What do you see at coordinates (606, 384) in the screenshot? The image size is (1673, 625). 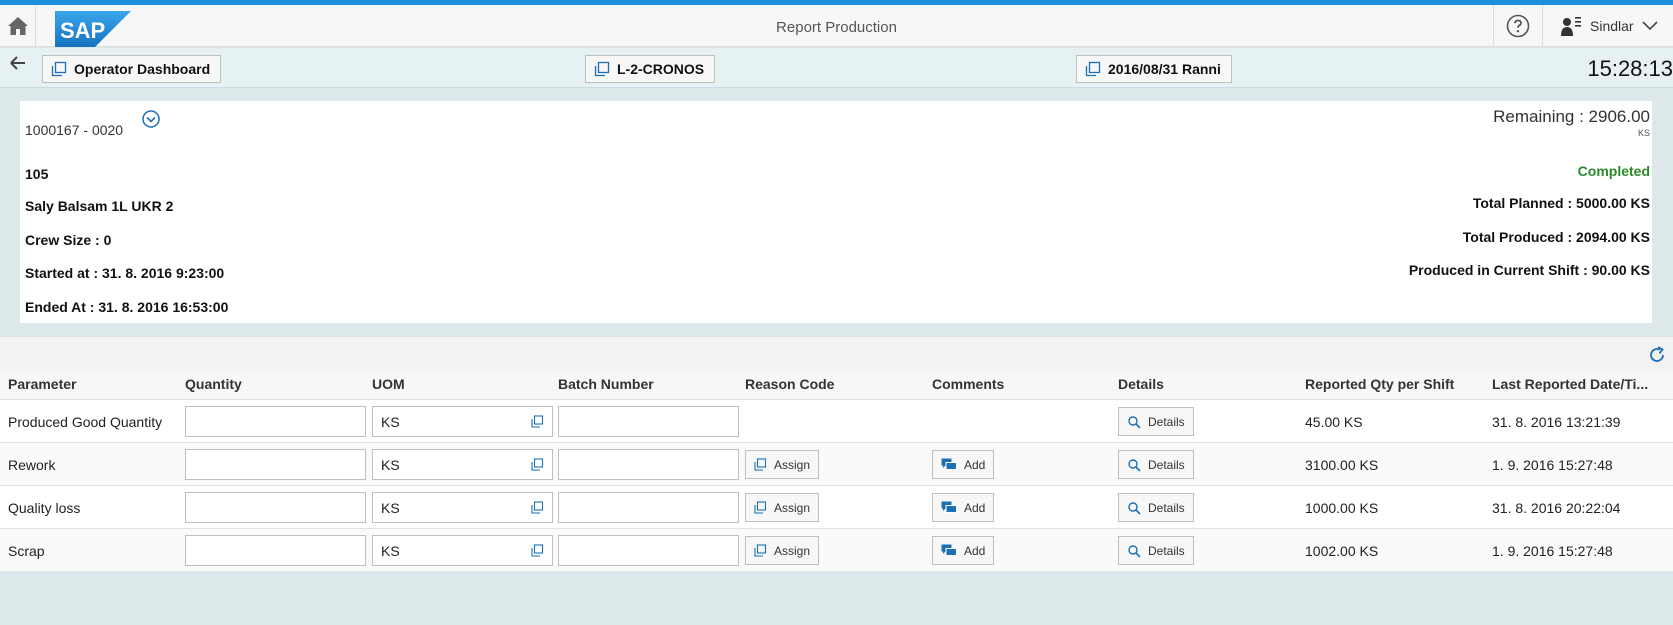 I see `column-header-batch-number: Batch Number` at bounding box center [606, 384].